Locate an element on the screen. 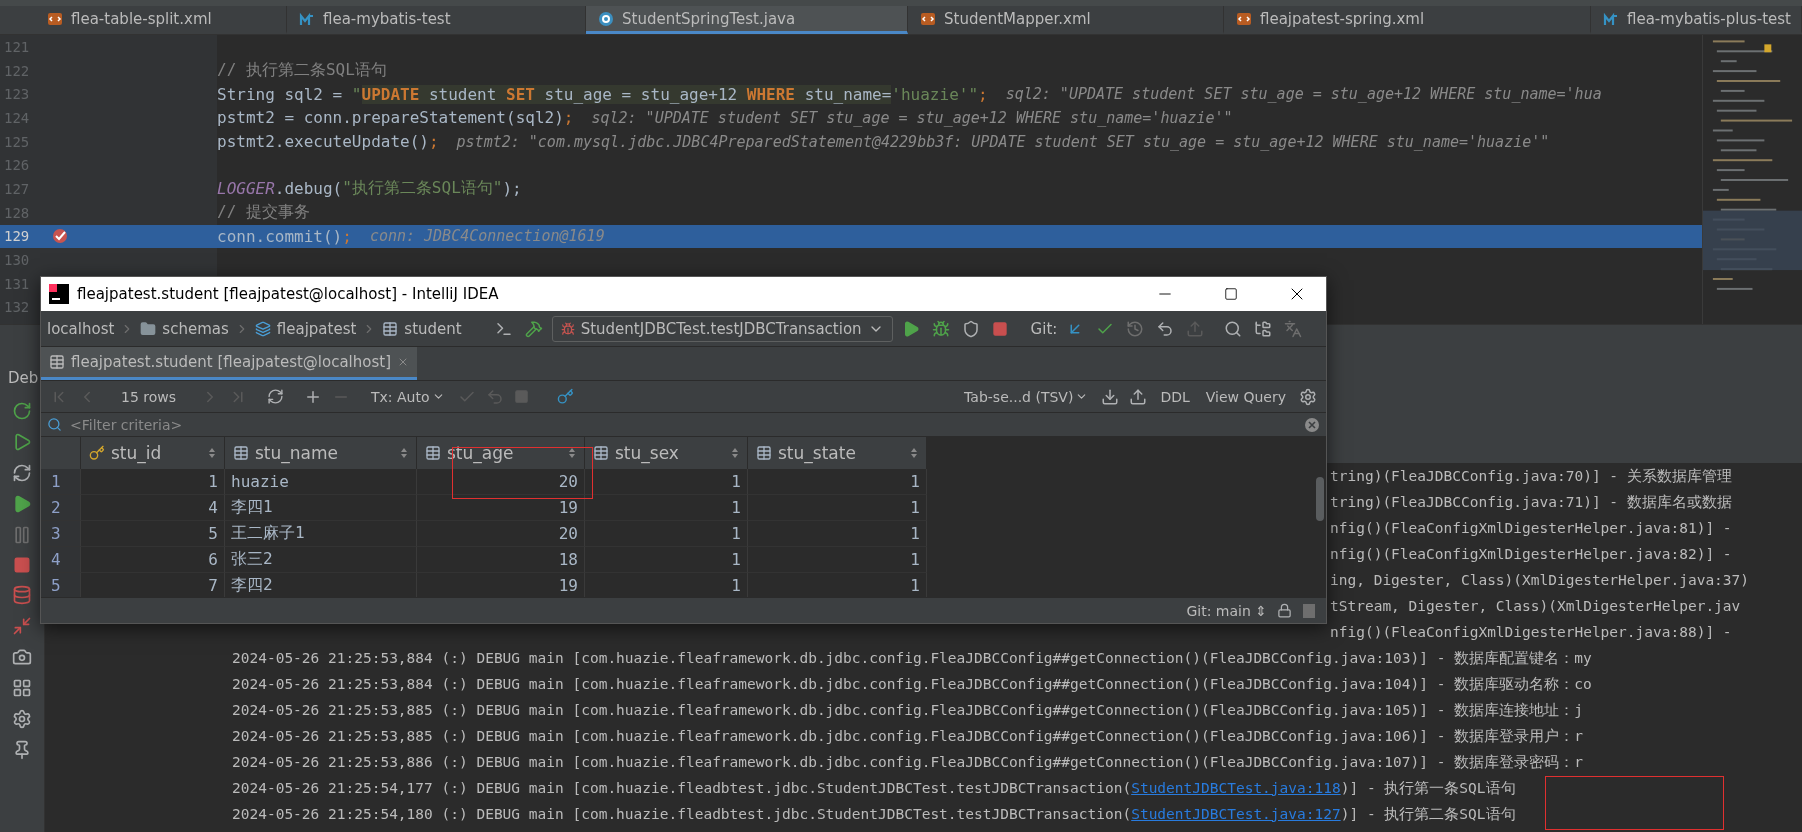 This screenshot has height=832, width=1802. table-cell: 18 is located at coordinates (501, 560).